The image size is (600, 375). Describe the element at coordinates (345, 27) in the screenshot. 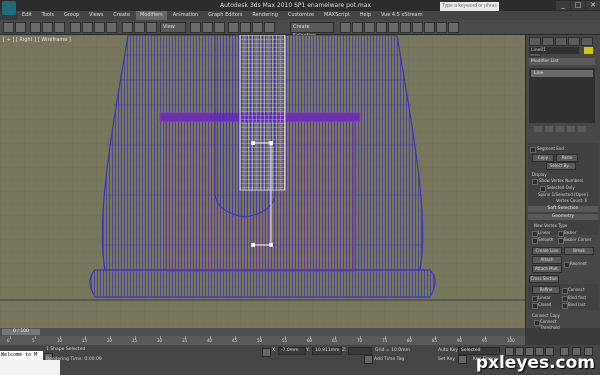

I see `mirror-icon` at that location.